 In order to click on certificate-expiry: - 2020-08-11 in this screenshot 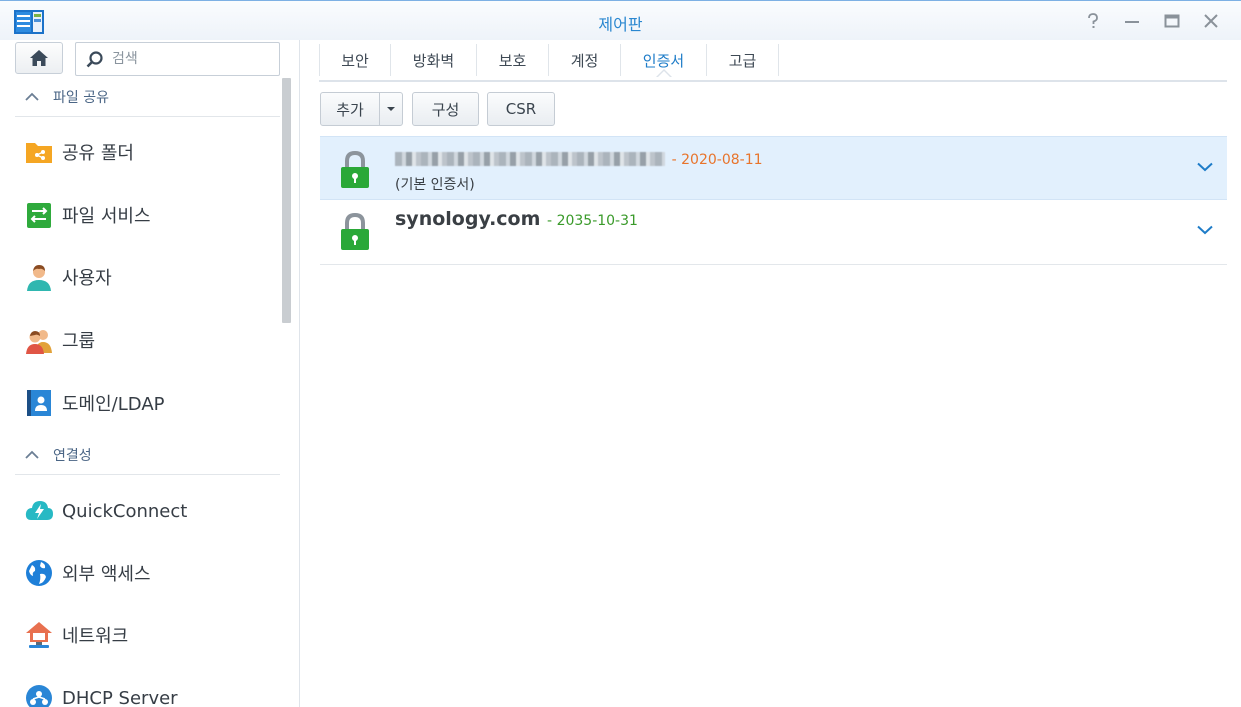, I will do `click(717, 160)`.